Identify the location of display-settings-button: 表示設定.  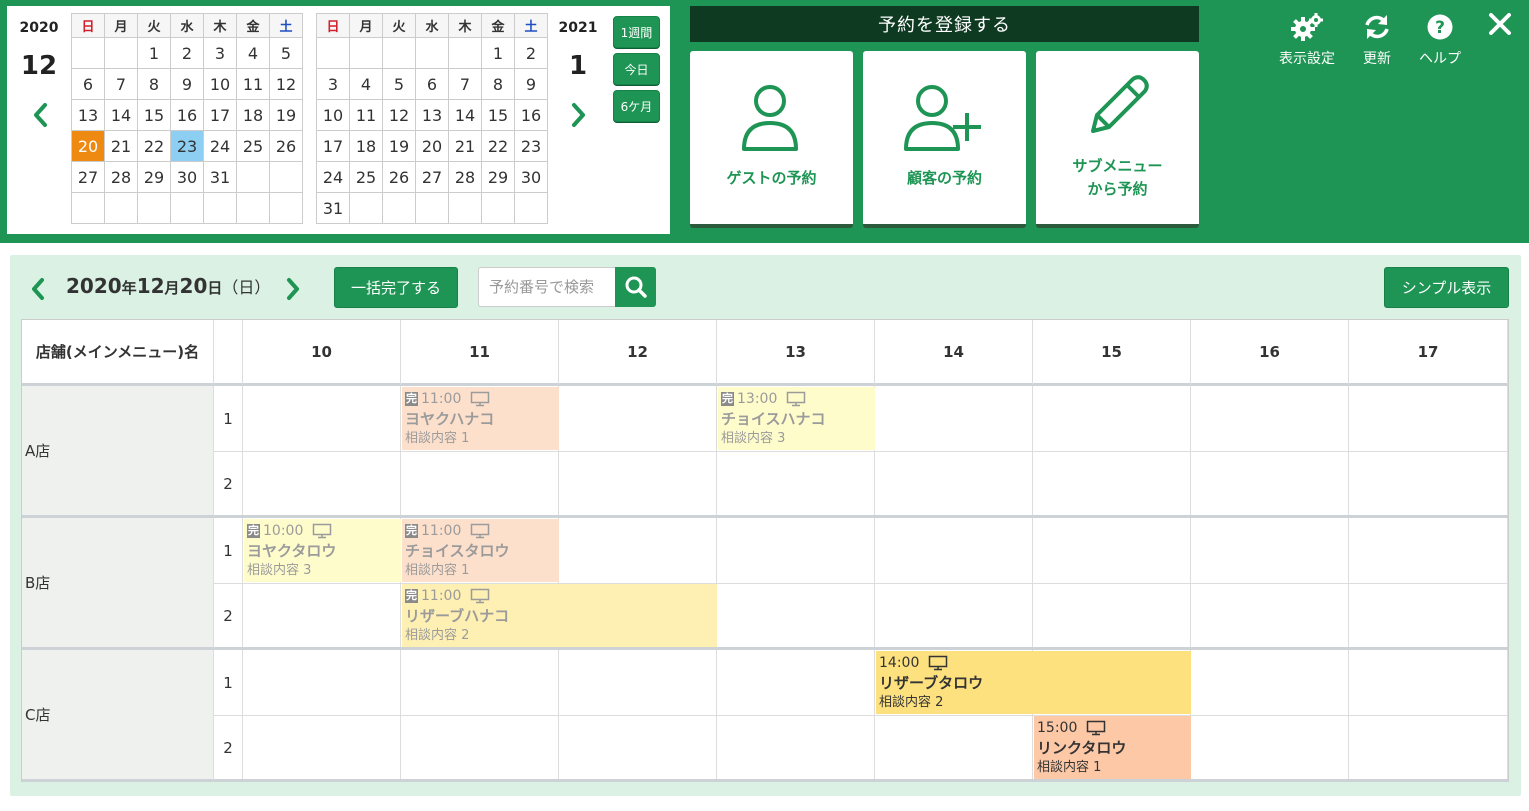
(1307, 40).